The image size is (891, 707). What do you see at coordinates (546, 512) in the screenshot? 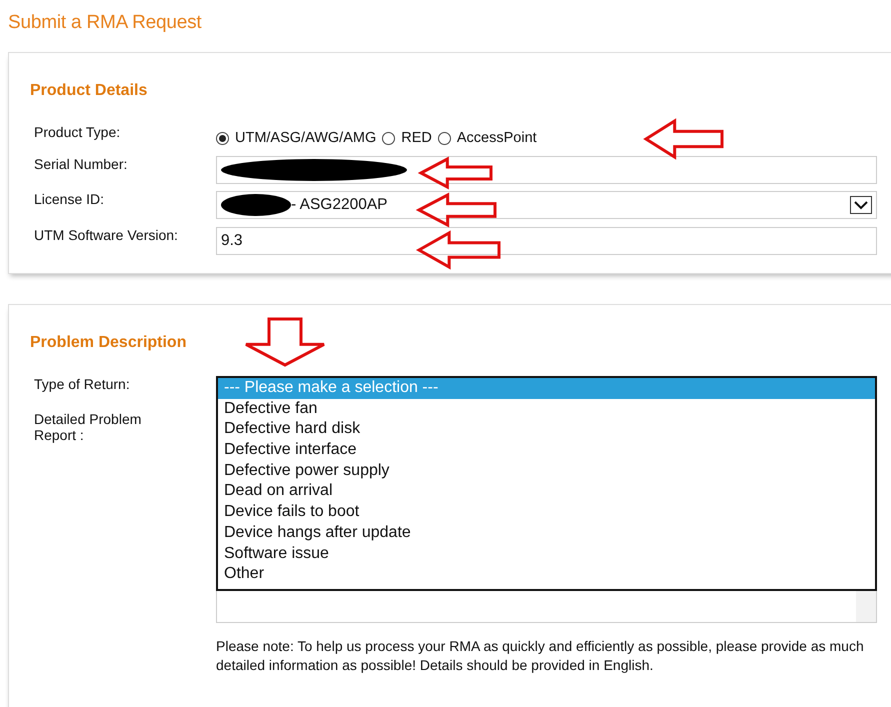
I see `list-option: Device fails to boot` at bounding box center [546, 512].